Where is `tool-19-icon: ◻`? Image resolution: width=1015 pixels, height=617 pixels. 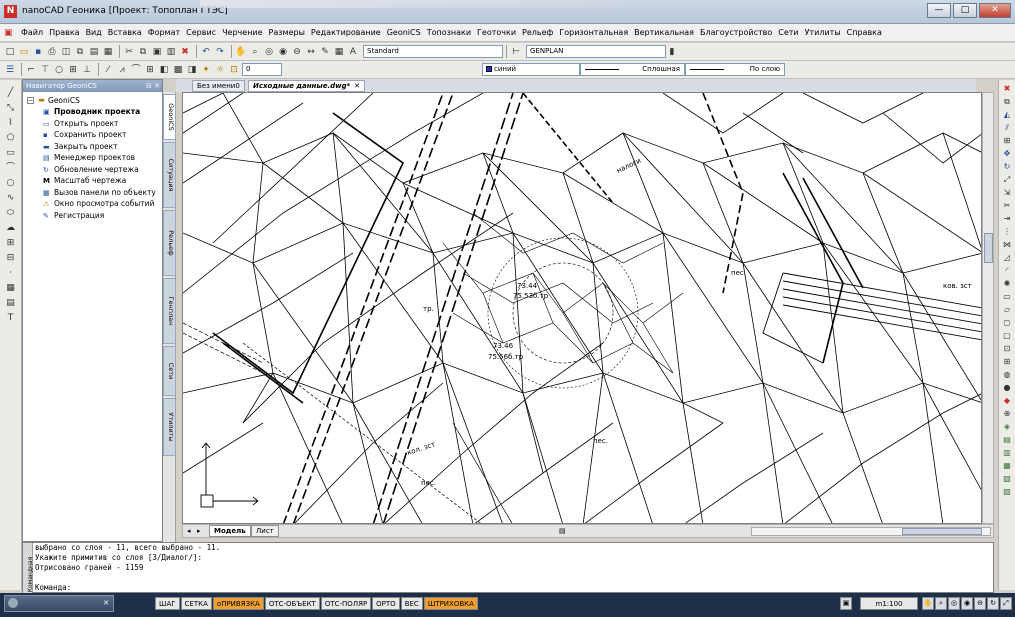 tool-19-icon: ◻ is located at coordinates (1007, 322).